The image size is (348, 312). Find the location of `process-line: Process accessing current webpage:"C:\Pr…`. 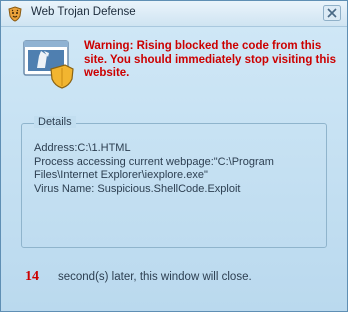

process-line: Process accessing current webpage:"C:\Pr… is located at coordinates (154, 168).